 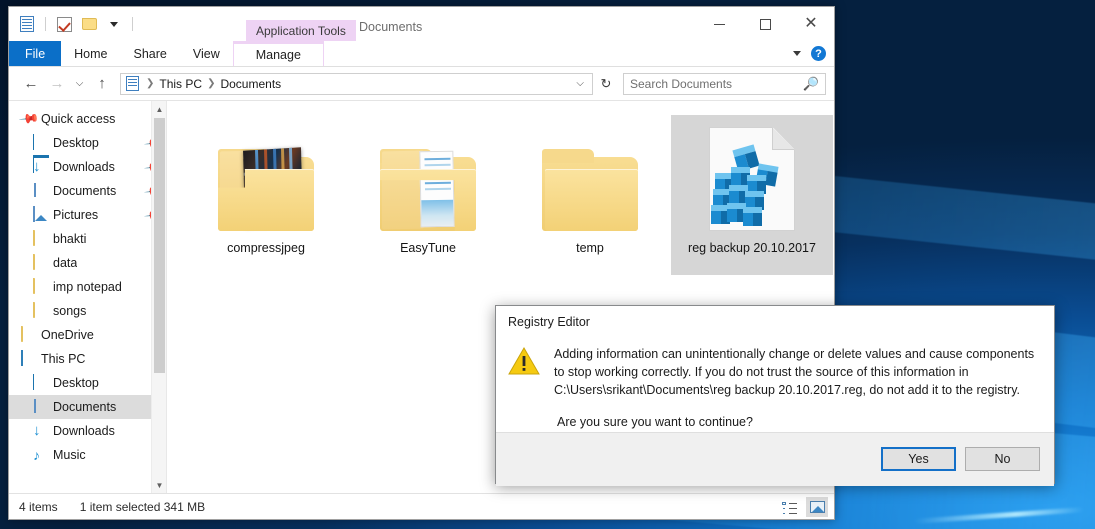 What do you see at coordinates (266, 195) in the screenshot?
I see `list-item: compressjpeg` at bounding box center [266, 195].